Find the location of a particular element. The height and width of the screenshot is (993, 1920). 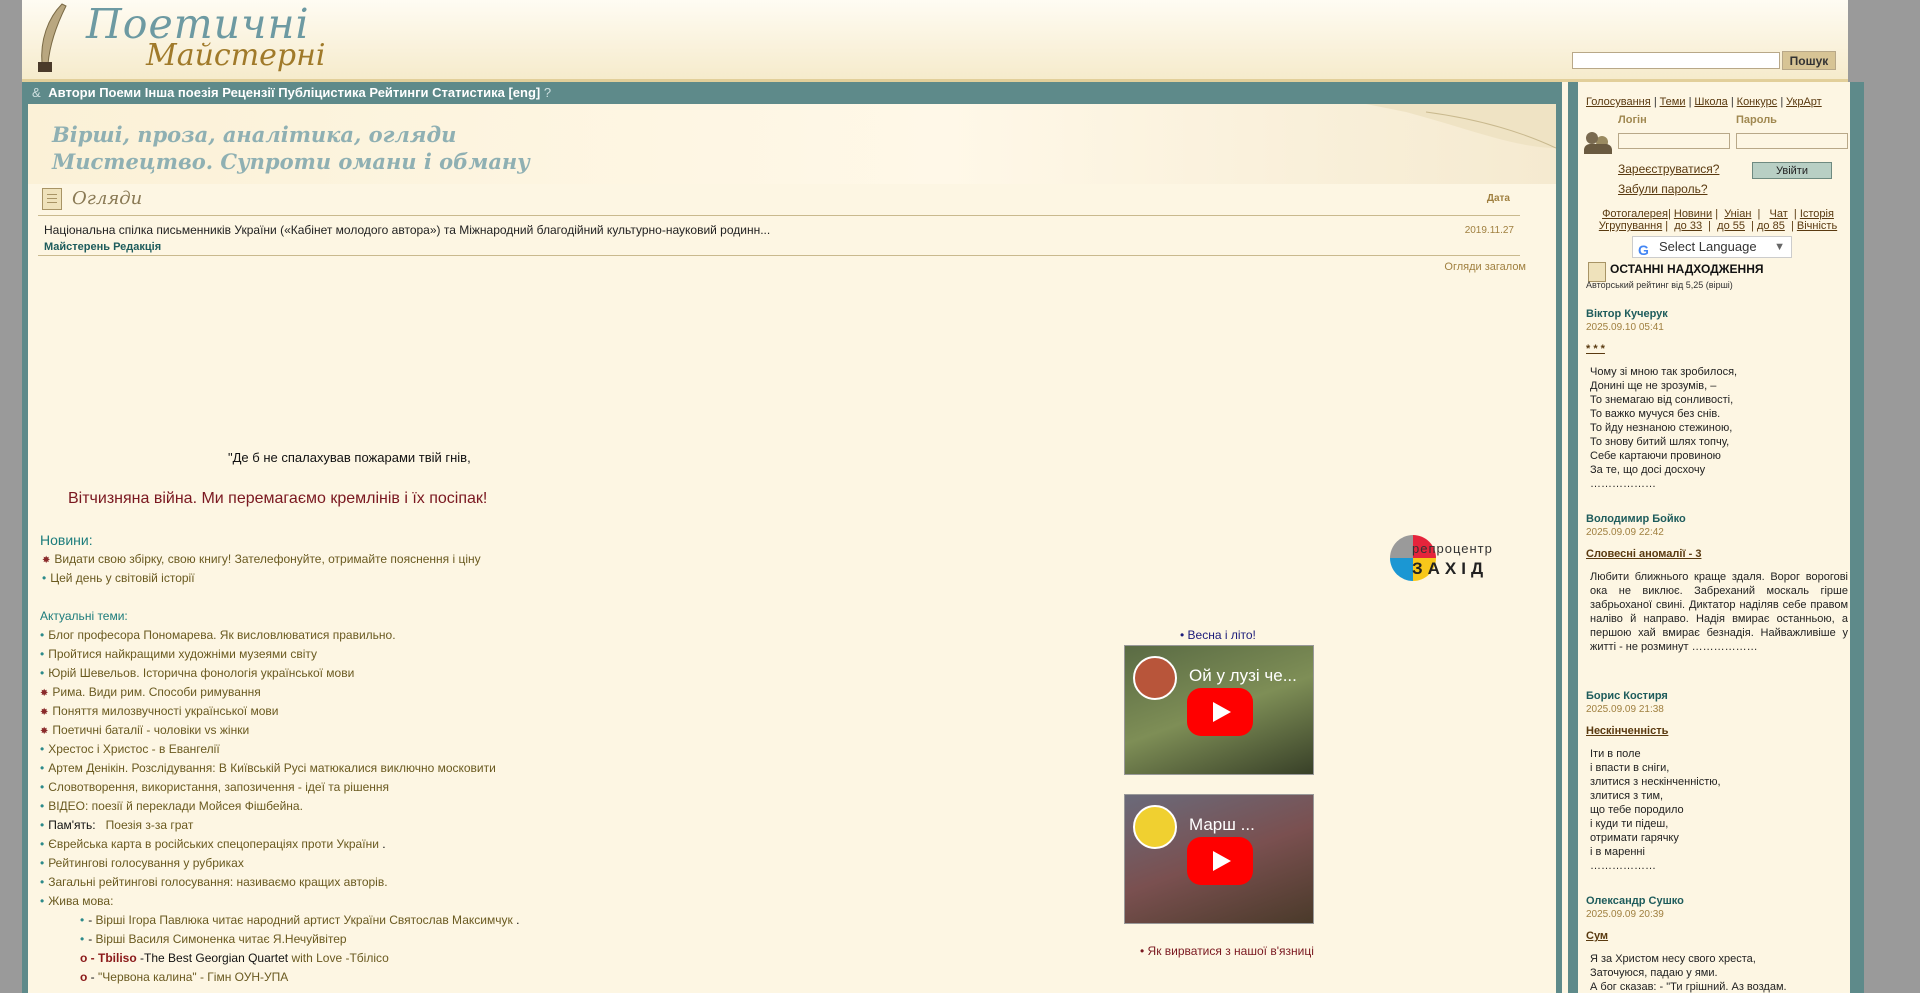

channel-avatar-icon is located at coordinates (1155, 827).